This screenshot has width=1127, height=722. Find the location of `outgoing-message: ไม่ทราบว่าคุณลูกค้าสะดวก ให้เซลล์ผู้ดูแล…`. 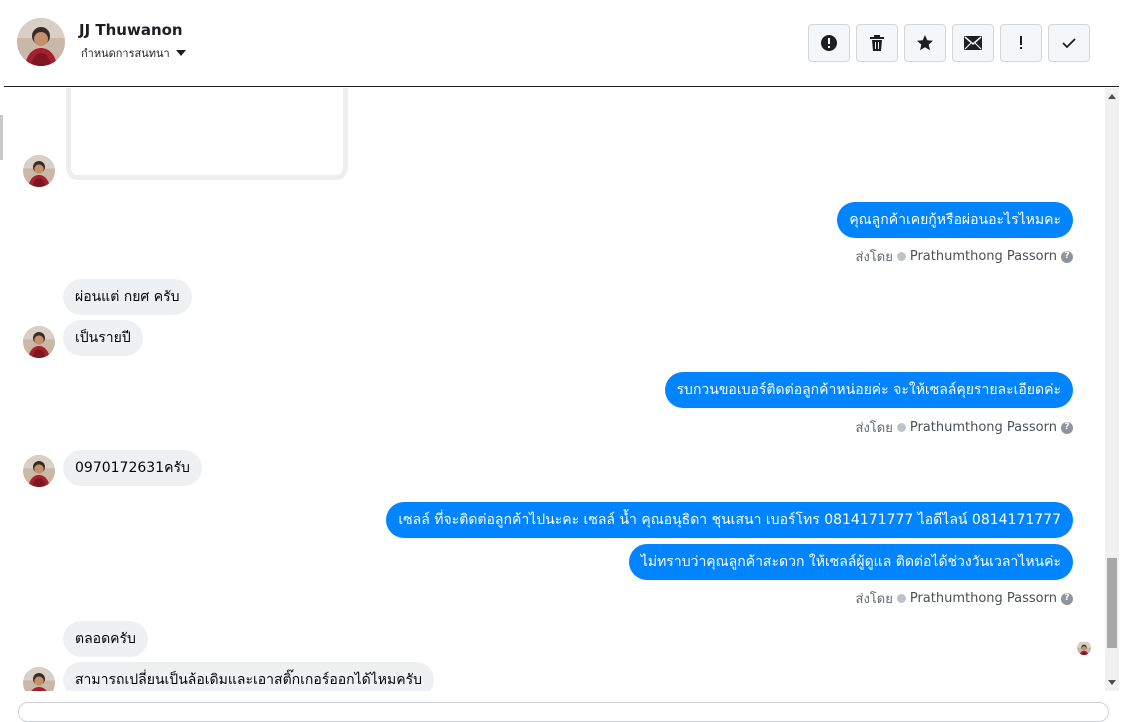

outgoing-message: ไม่ทราบว่าคุณลูกค้าสะดวก ให้เซลล์ผู้ดูแล… is located at coordinates (850, 562).